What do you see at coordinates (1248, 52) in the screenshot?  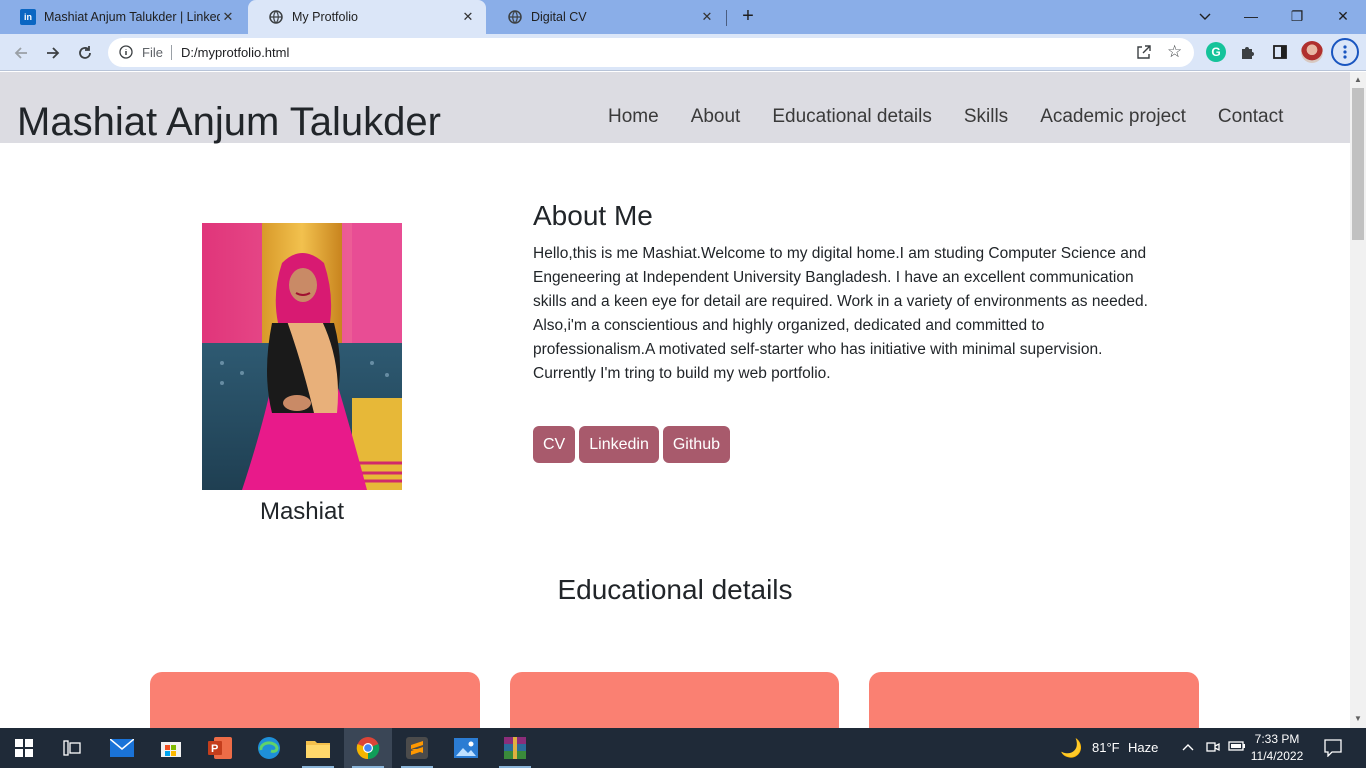 I see `extensions-puzzle-icon` at bounding box center [1248, 52].